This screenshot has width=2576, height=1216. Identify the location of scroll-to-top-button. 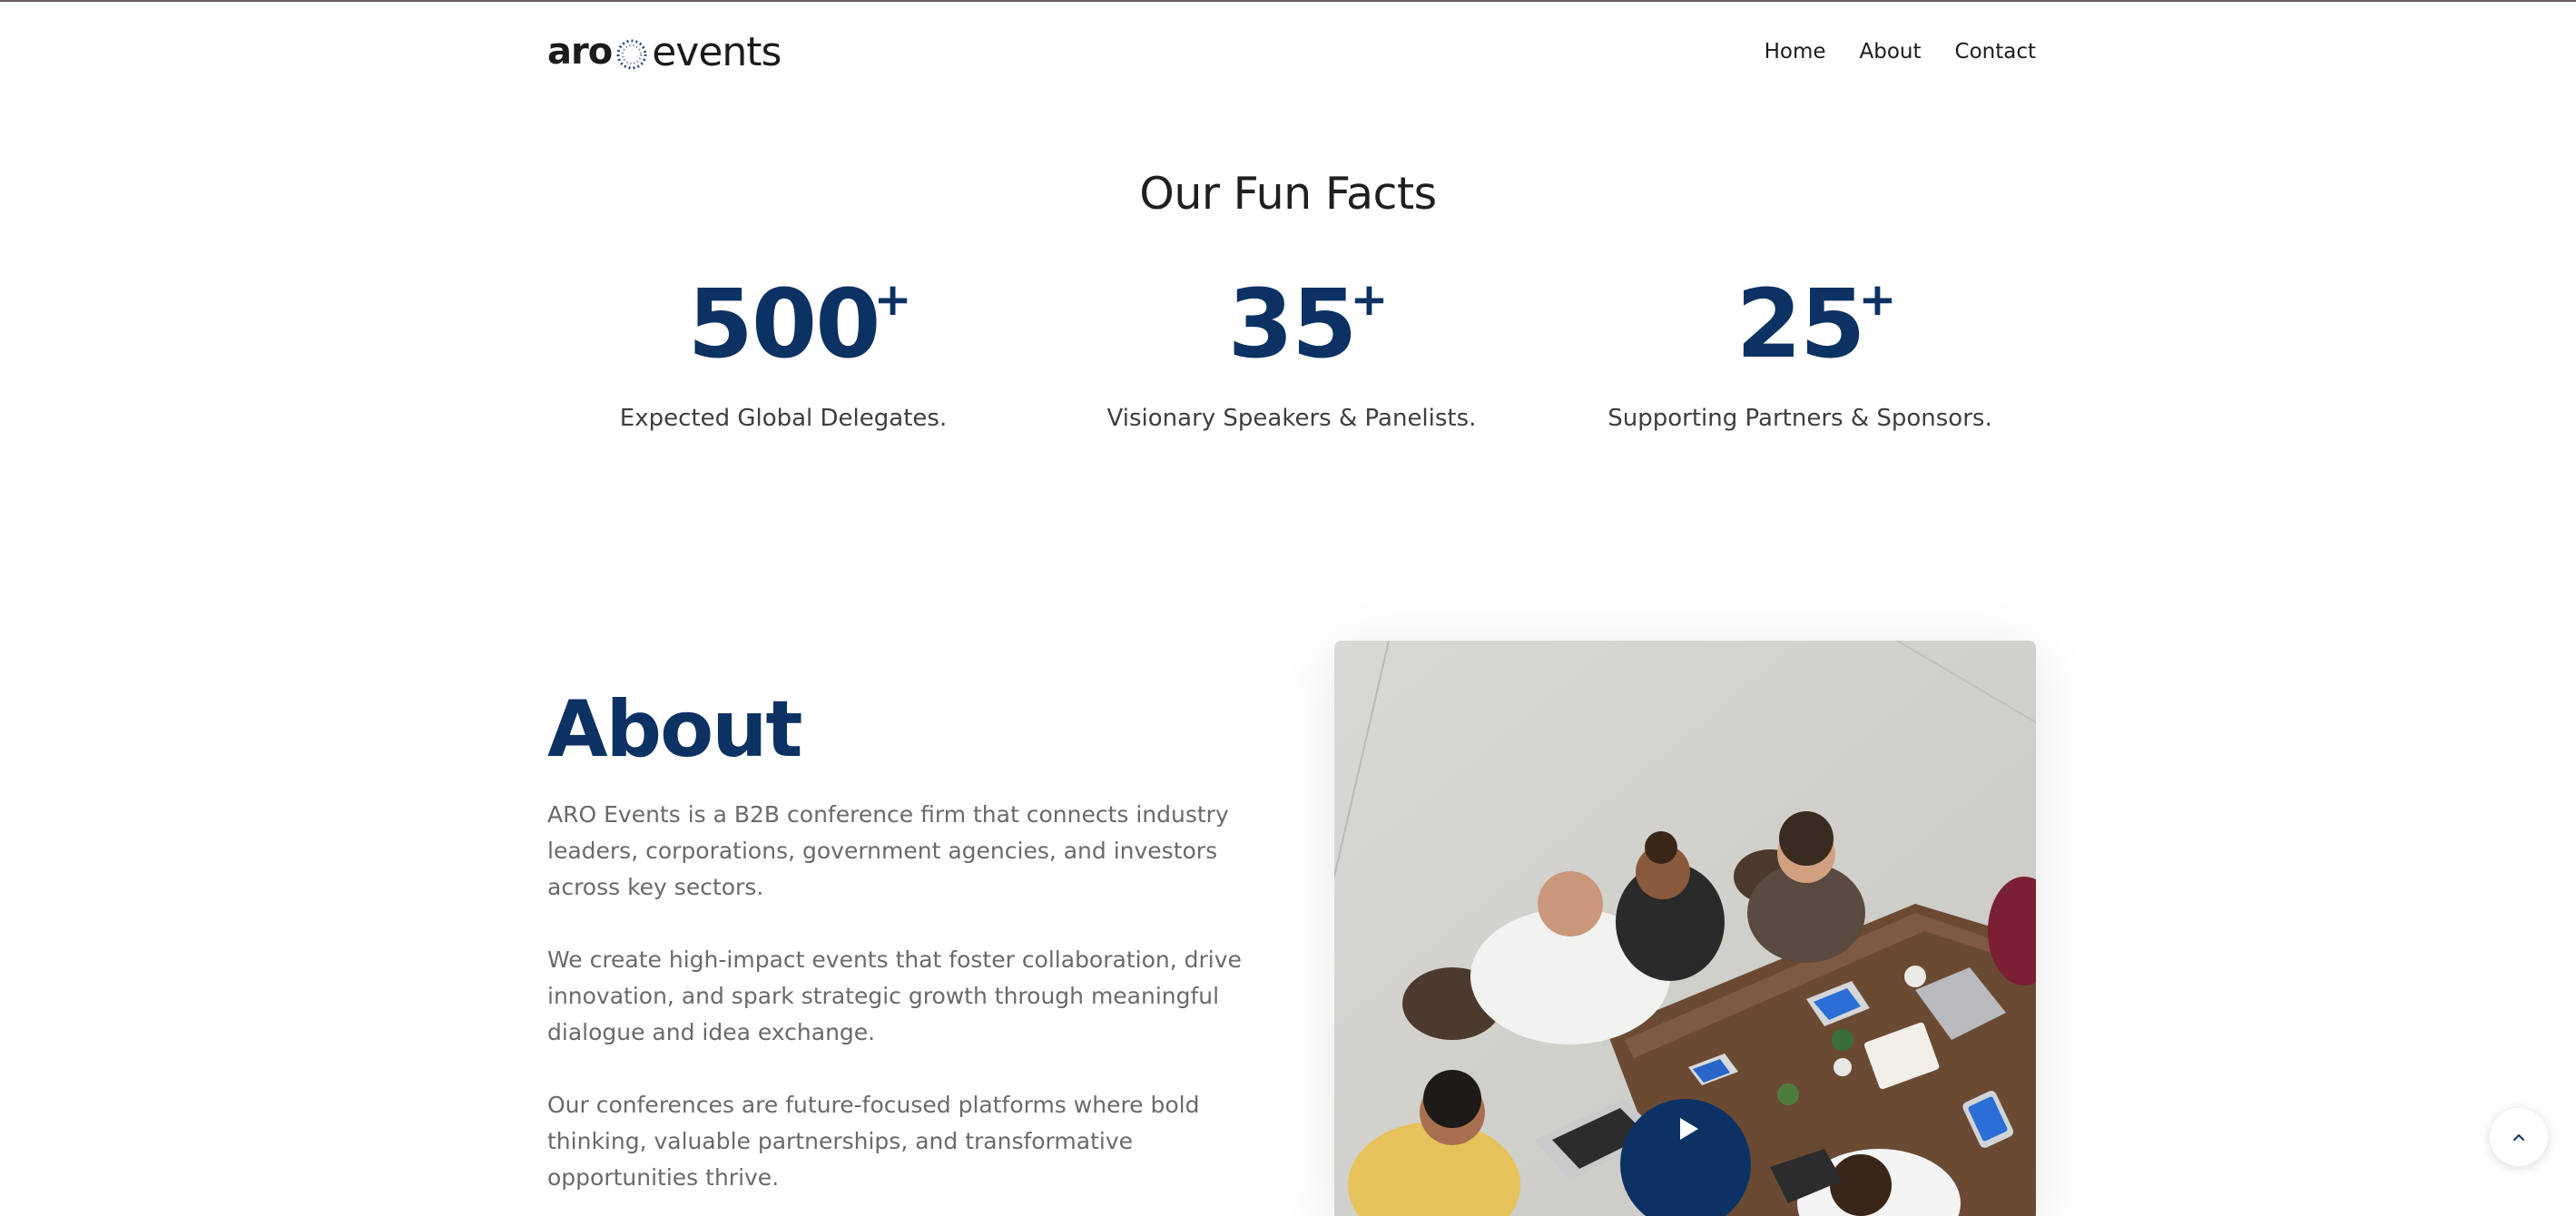
(2519, 1137).